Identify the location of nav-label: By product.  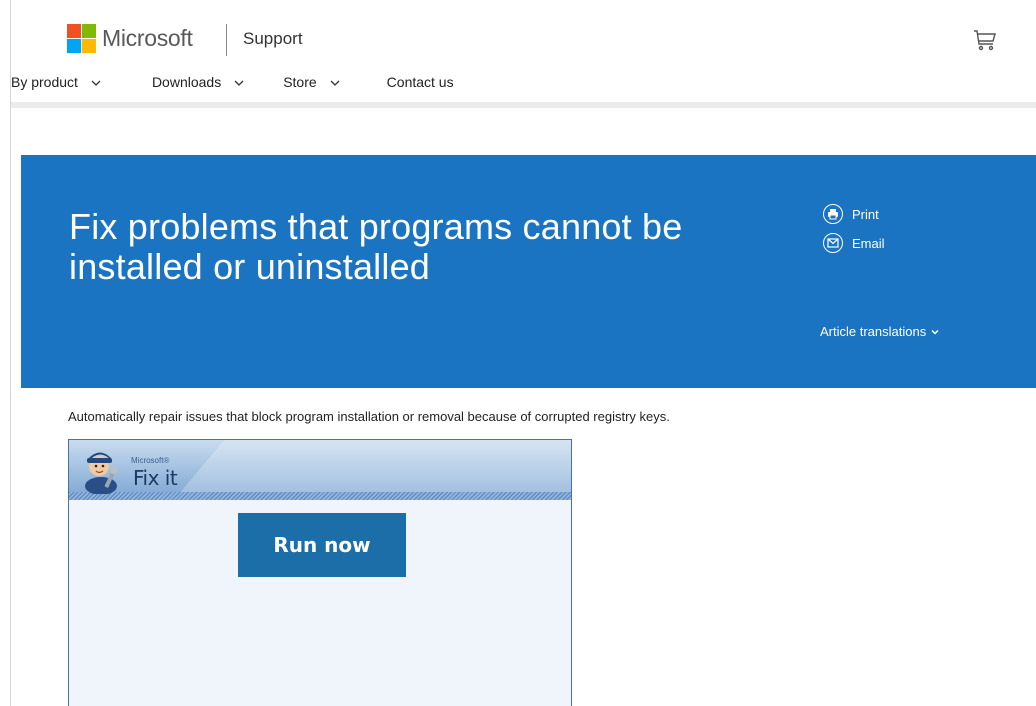
(44, 82).